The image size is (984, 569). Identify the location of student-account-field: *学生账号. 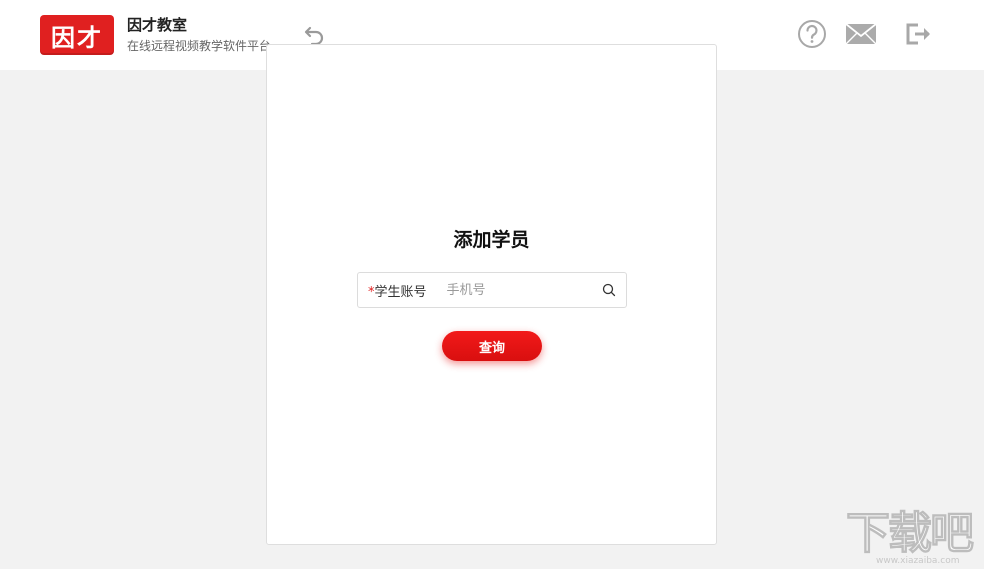
(492, 290).